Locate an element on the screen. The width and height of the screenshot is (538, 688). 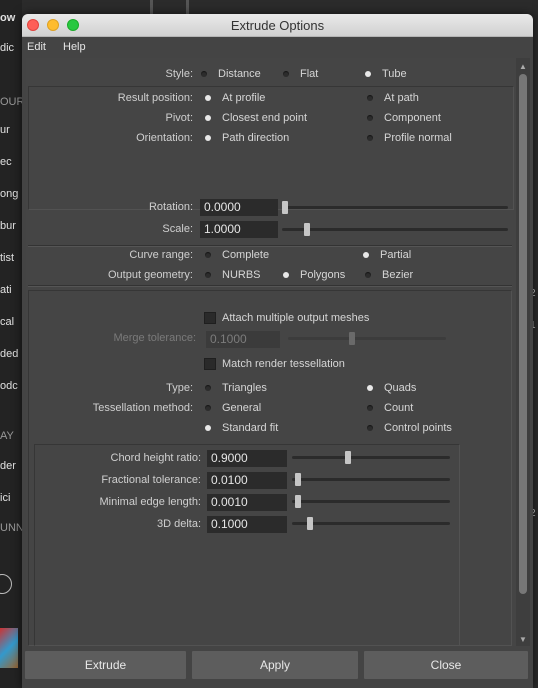
tessellation-standard-fit-label: Standard fit is located at coordinates (250, 428).